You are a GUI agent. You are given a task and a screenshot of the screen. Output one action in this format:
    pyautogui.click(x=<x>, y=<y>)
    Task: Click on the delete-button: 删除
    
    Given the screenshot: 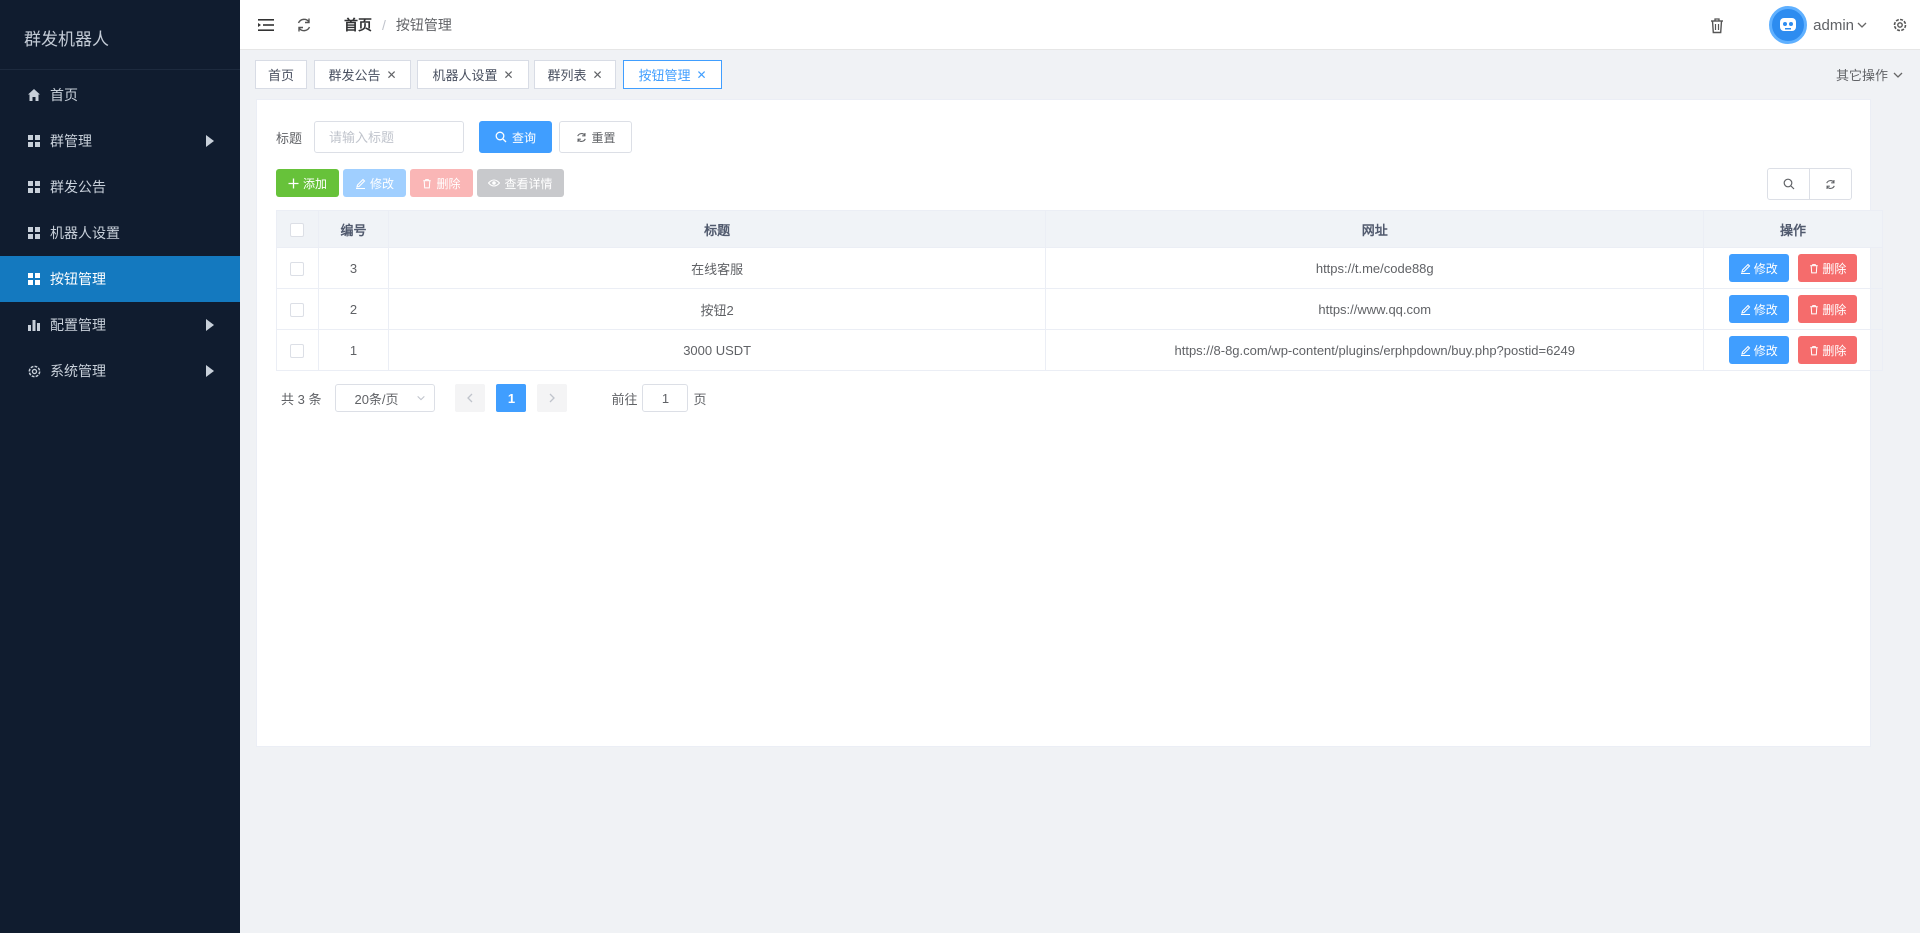 What is the action you would take?
    pyautogui.click(x=441, y=183)
    